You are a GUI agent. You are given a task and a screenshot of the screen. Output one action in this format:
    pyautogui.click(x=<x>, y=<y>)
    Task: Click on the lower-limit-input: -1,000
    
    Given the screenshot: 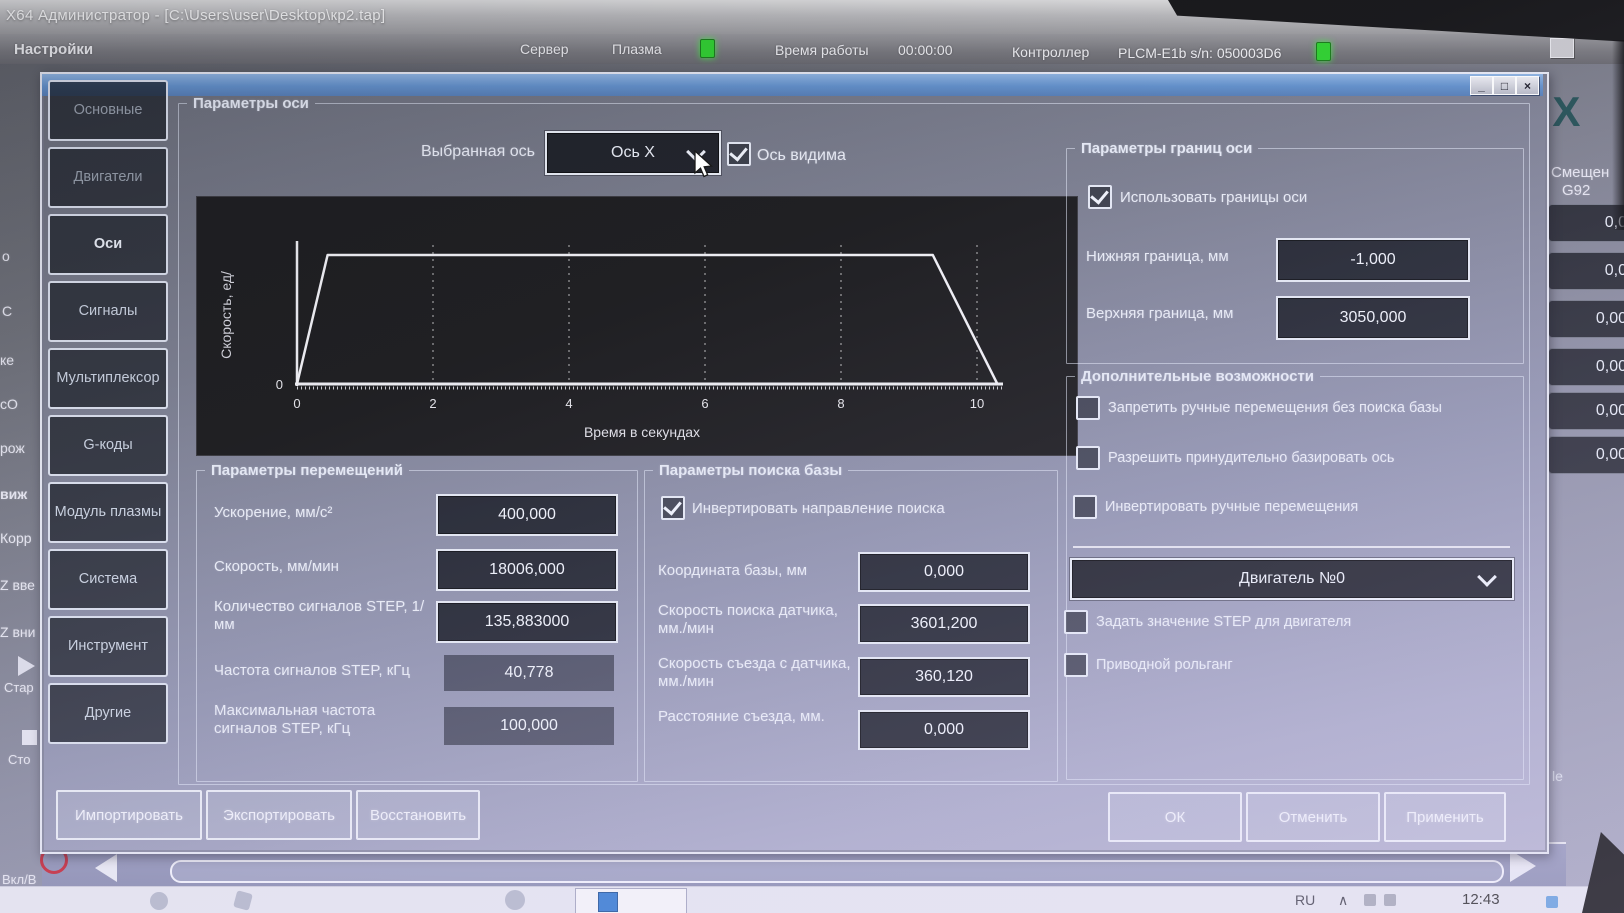 What is the action you would take?
    pyautogui.click(x=1373, y=260)
    